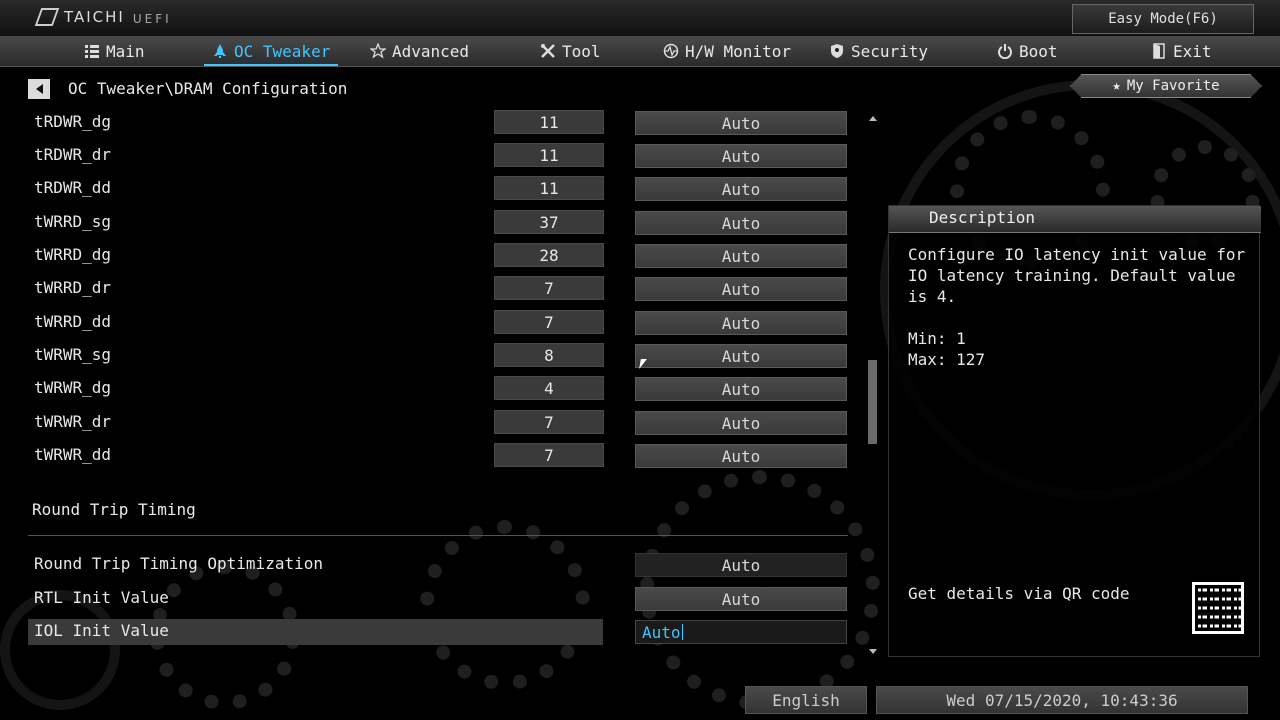 The height and width of the screenshot is (720, 1280). Describe the element at coordinates (438, 289) in the screenshot. I see `setting-row: tWRRD_dr 7 Auto` at that location.